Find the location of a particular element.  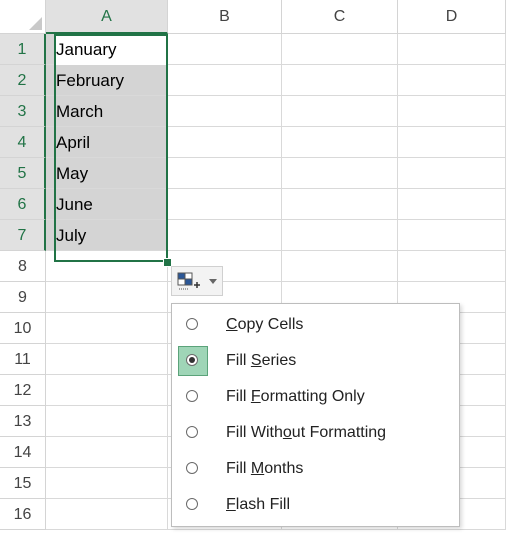

row-header-12: 12 is located at coordinates (23, 390).